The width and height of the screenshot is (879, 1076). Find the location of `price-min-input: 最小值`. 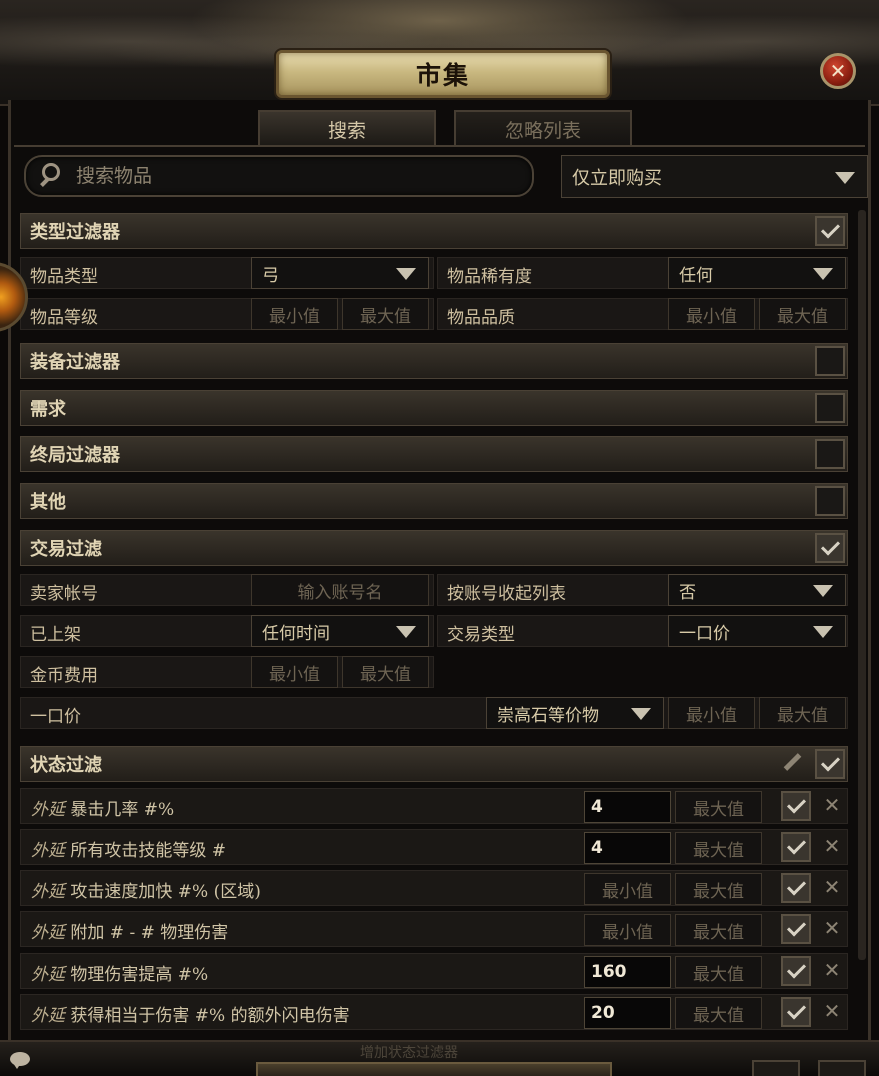

price-min-input: 最小值 is located at coordinates (711, 713).